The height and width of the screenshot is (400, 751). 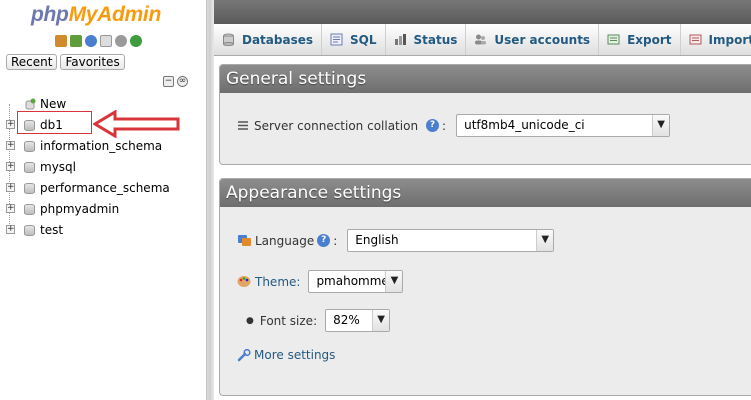 I want to click on collation-label: Server connection collation, so click(x=336, y=125).